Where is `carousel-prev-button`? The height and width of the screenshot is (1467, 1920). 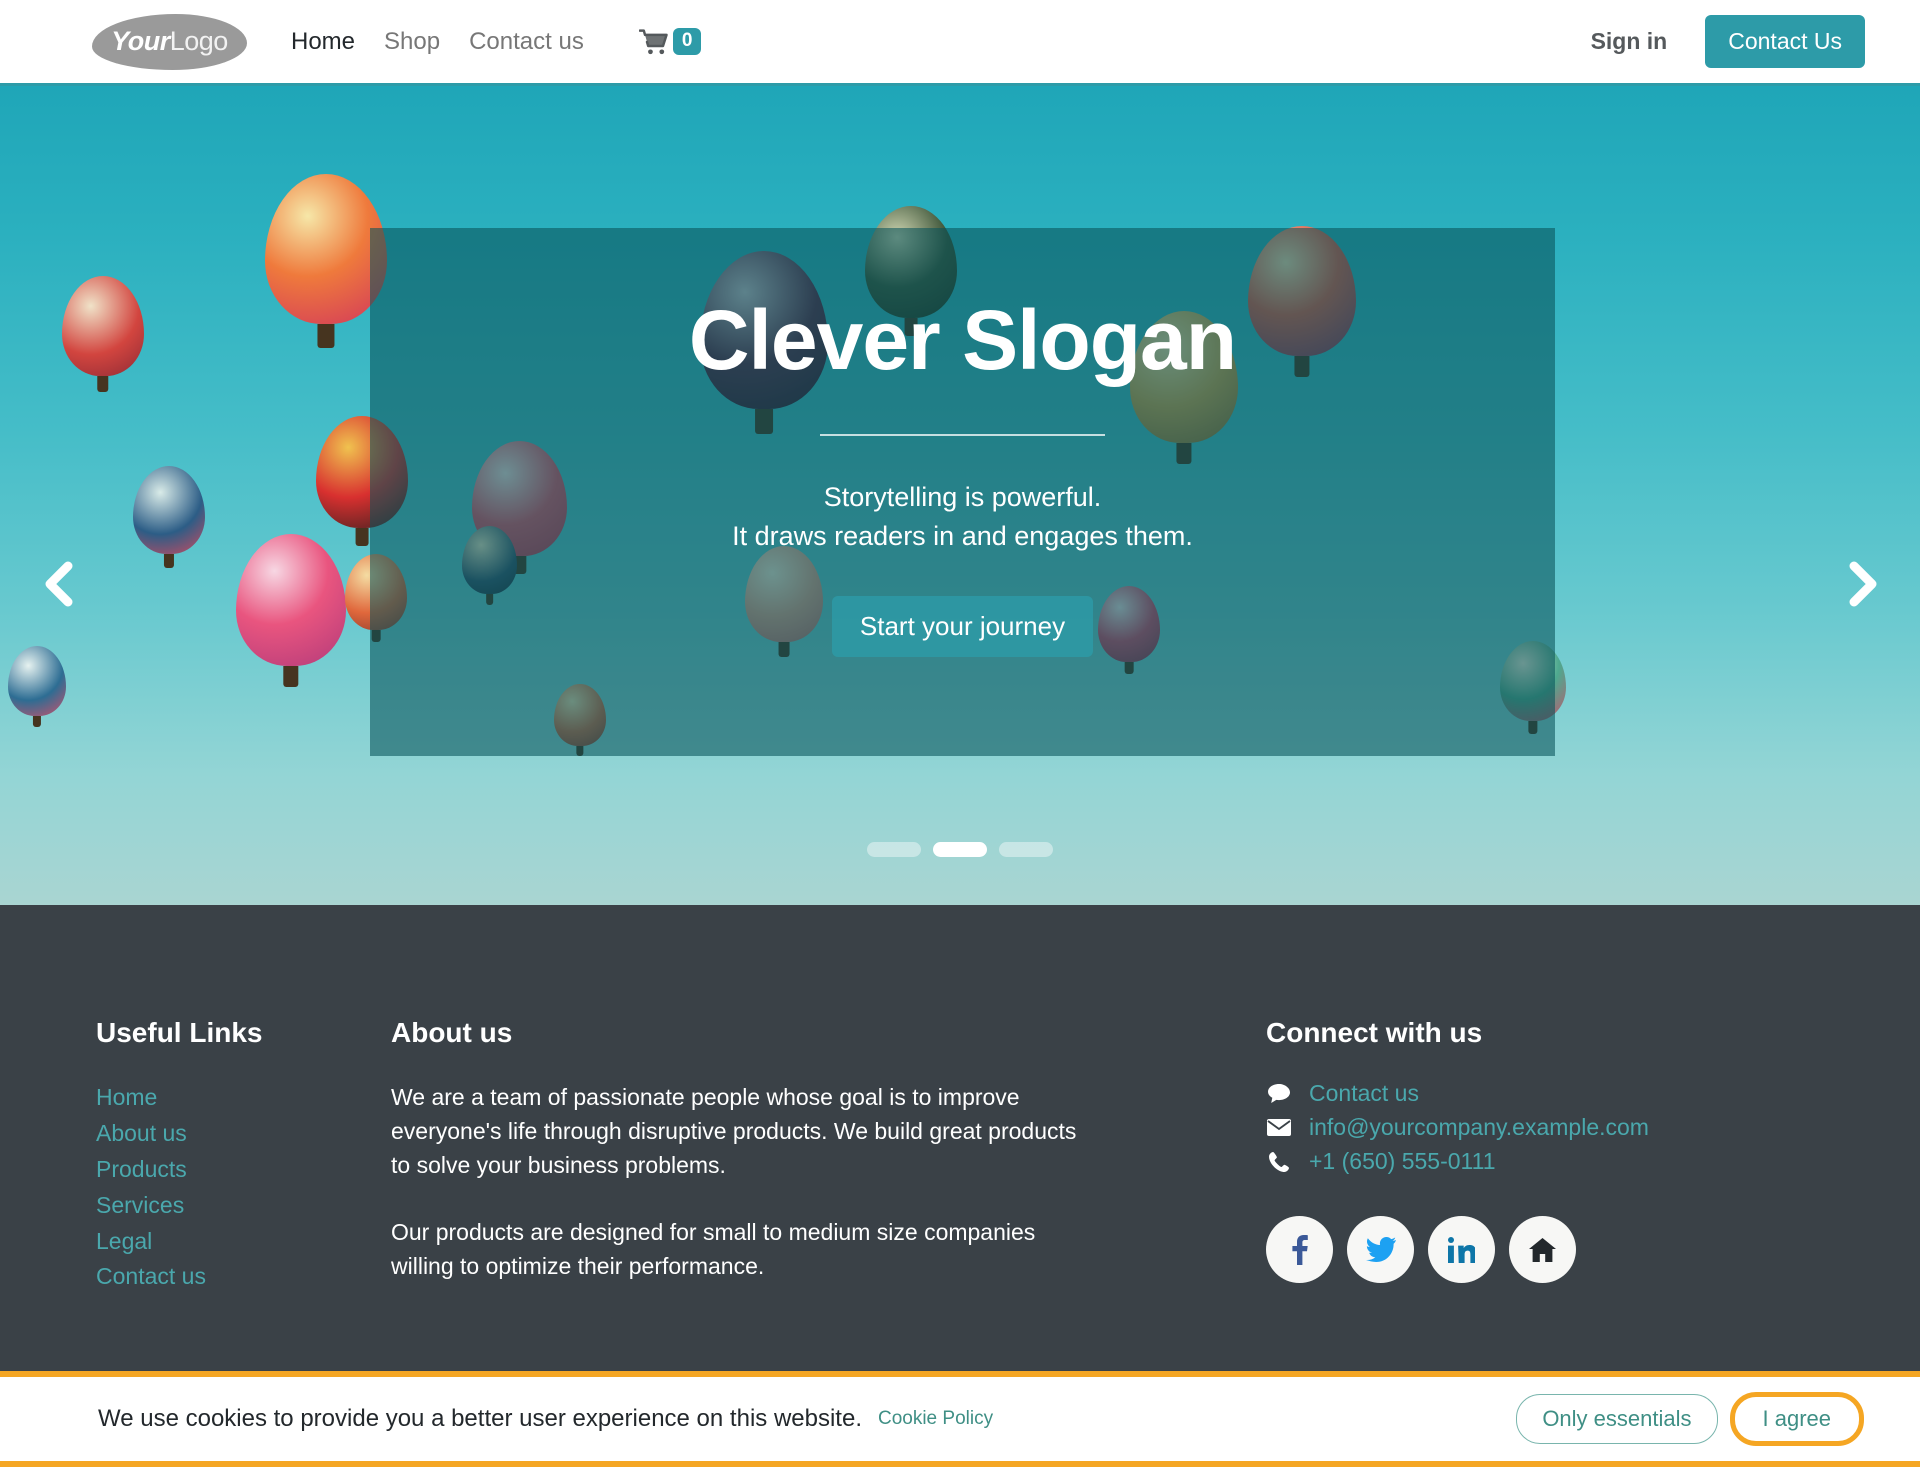
carousel-prev-button is located at coordinates (58, 584).